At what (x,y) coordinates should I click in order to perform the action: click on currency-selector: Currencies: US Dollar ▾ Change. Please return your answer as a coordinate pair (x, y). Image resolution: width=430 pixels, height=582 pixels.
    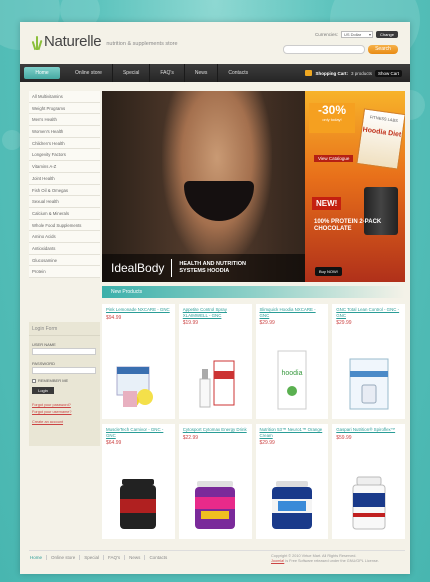
    Looking at the image, I should click on (356, 34).